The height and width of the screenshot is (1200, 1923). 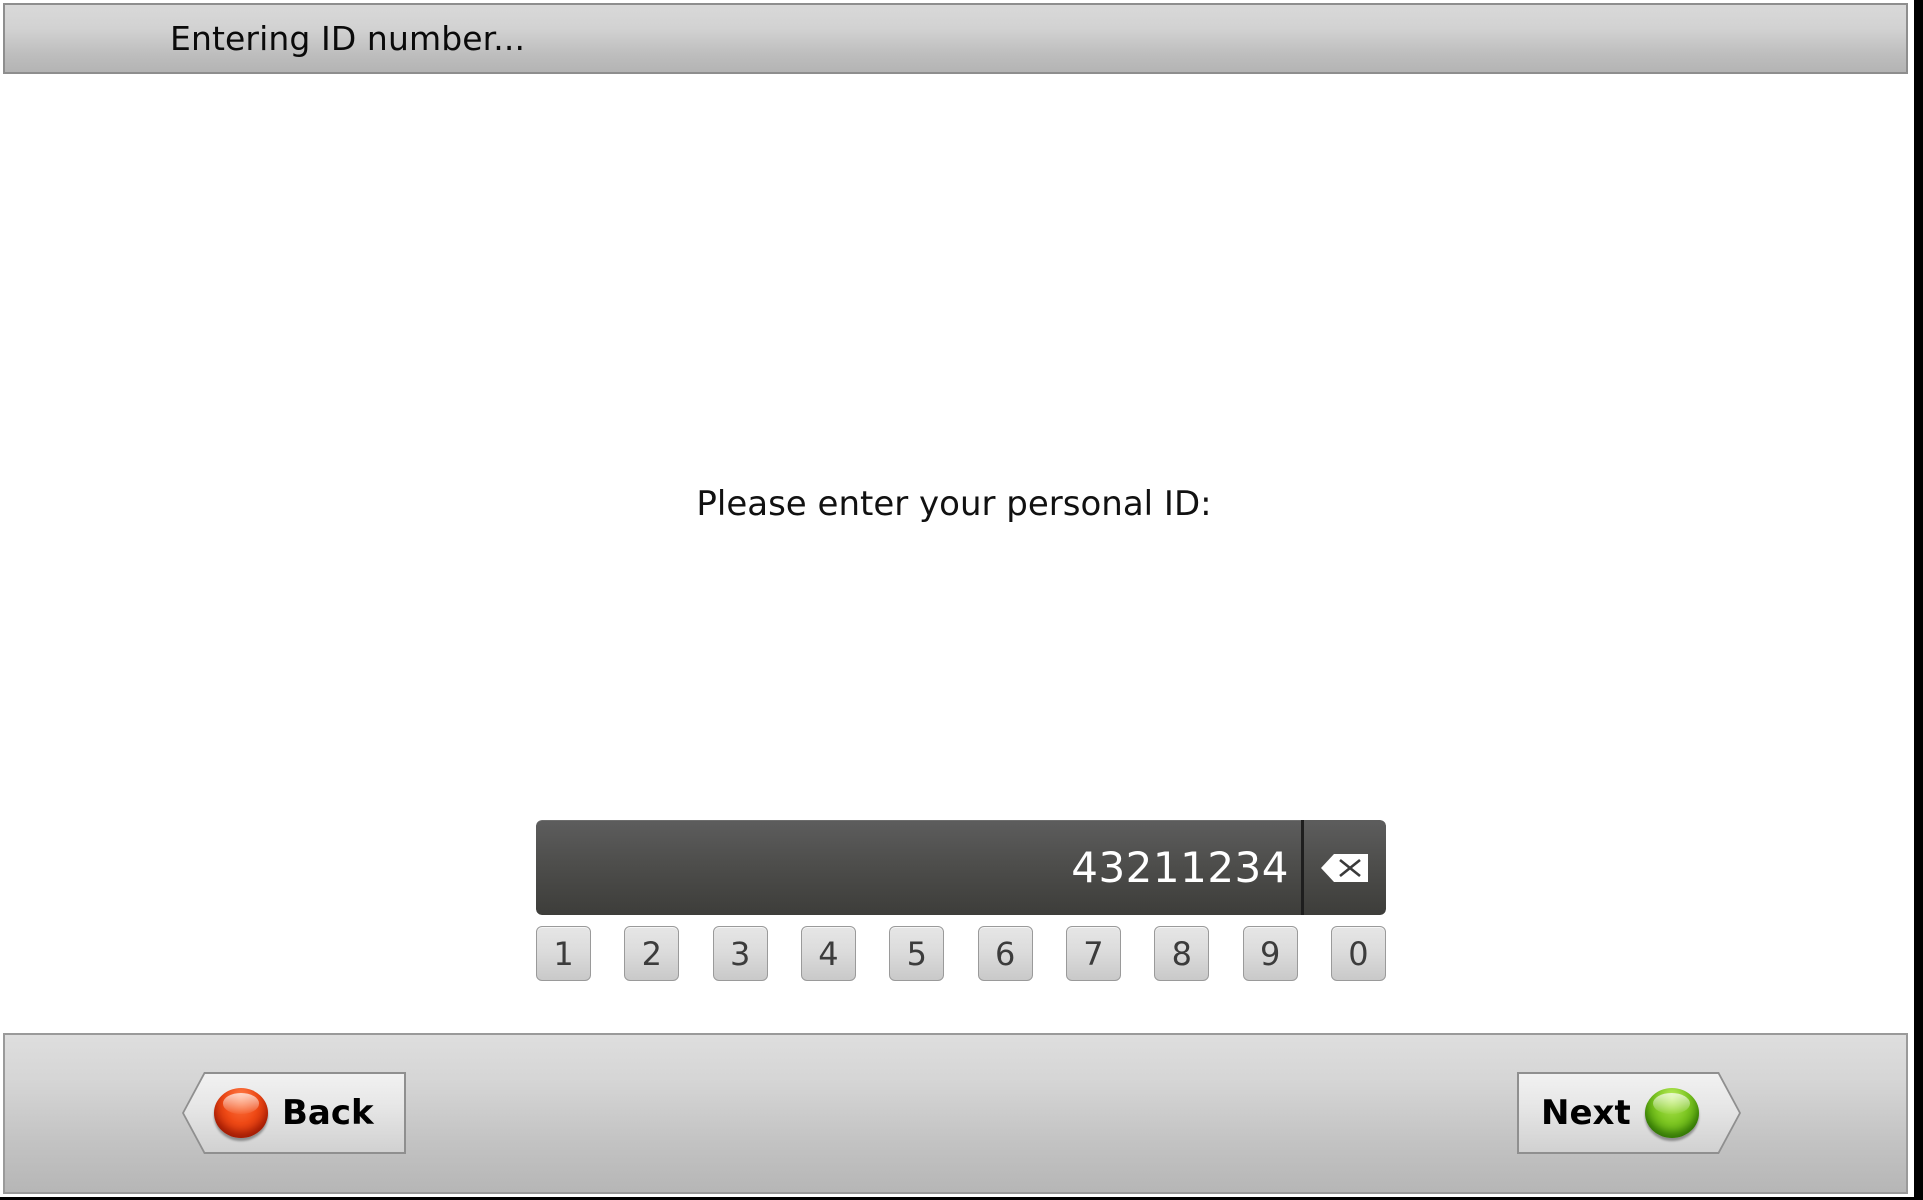 What do you see at coordinates (1182, 953) in the screenshot?
I see `keypad-key-8: 8` at bounding box center [1182, 953].